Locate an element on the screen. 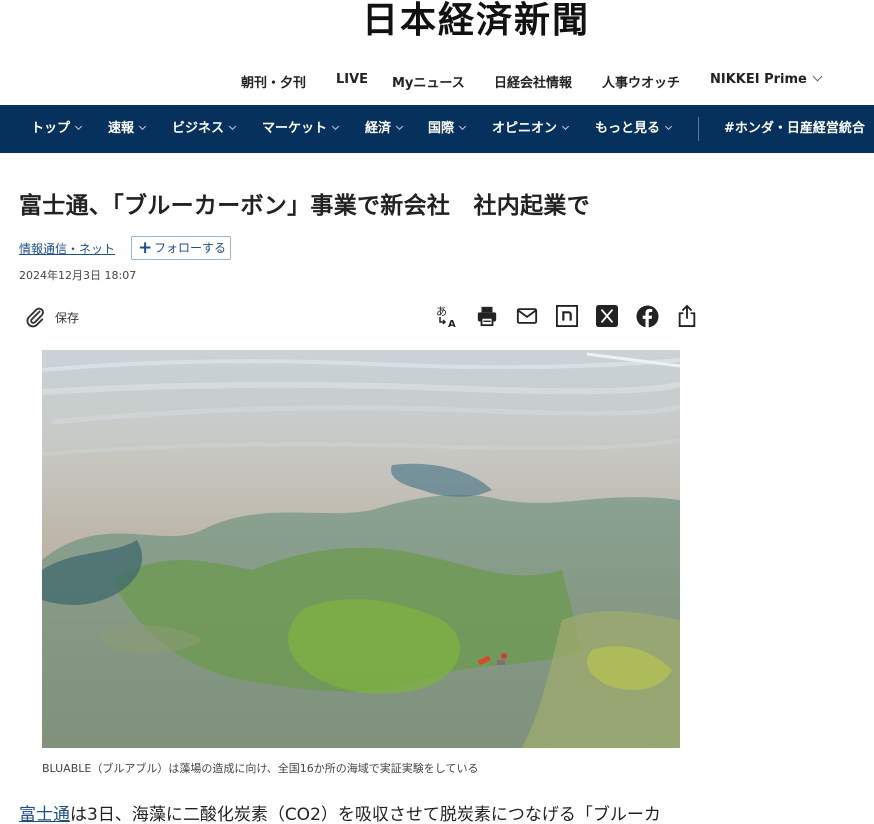  nav-item-label: 国際 is located at coordinates (441, 128).